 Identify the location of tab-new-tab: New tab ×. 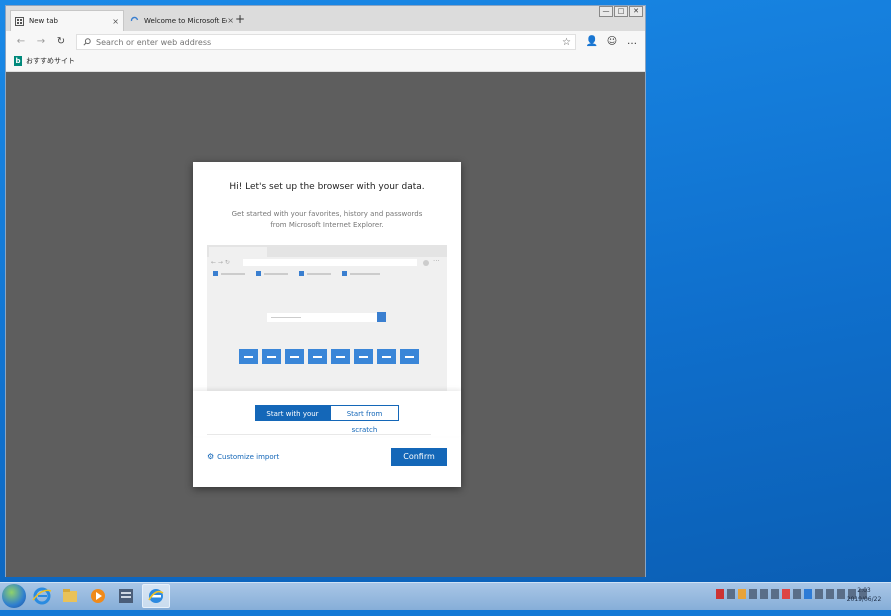
(67, 20).